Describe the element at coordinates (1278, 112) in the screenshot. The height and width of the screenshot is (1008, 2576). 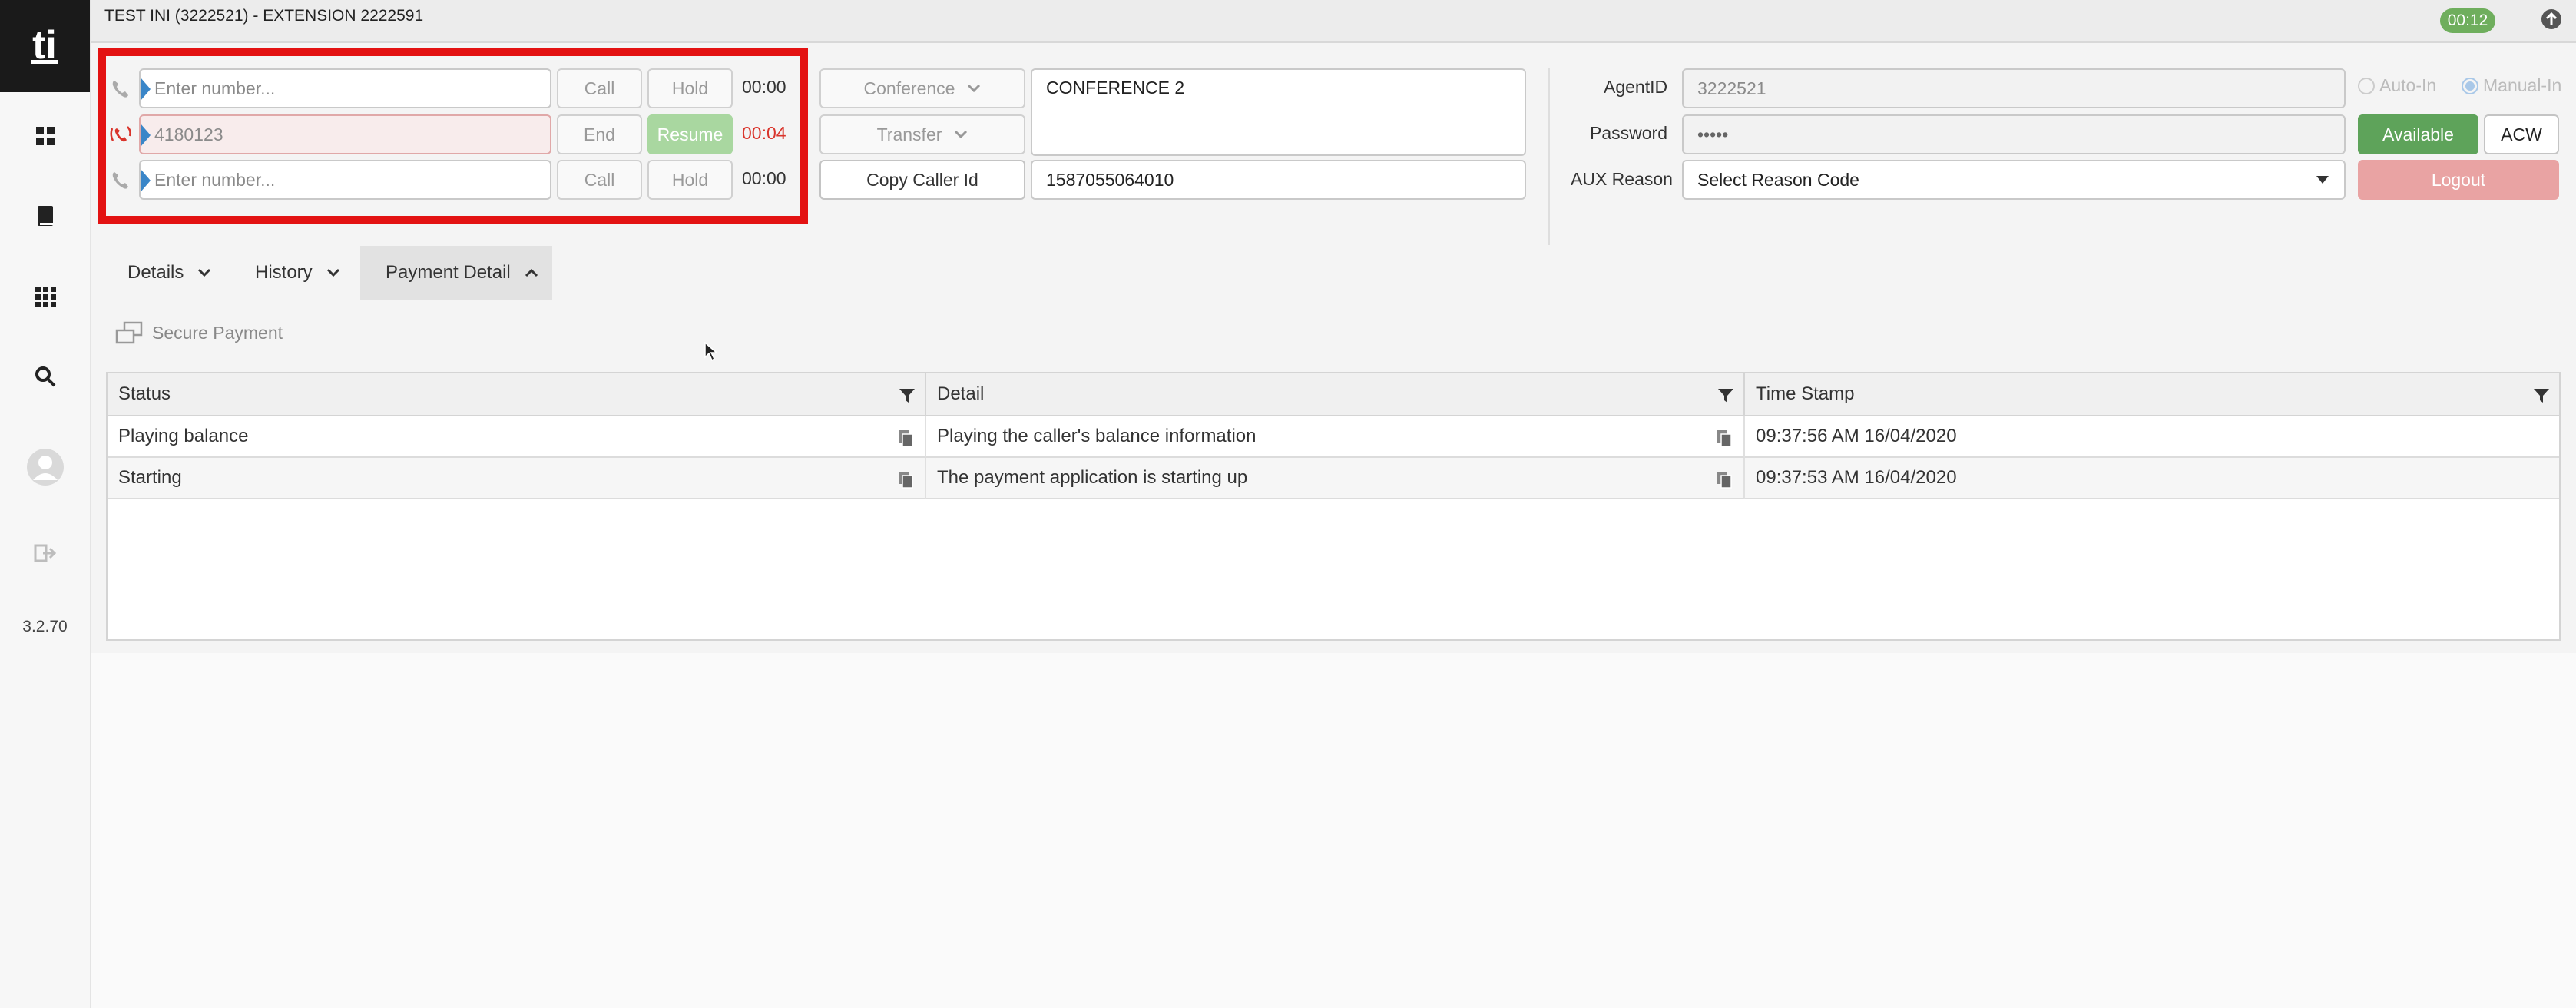
I see `conference-notes-textarea: CONFERENCE 2` at that location.